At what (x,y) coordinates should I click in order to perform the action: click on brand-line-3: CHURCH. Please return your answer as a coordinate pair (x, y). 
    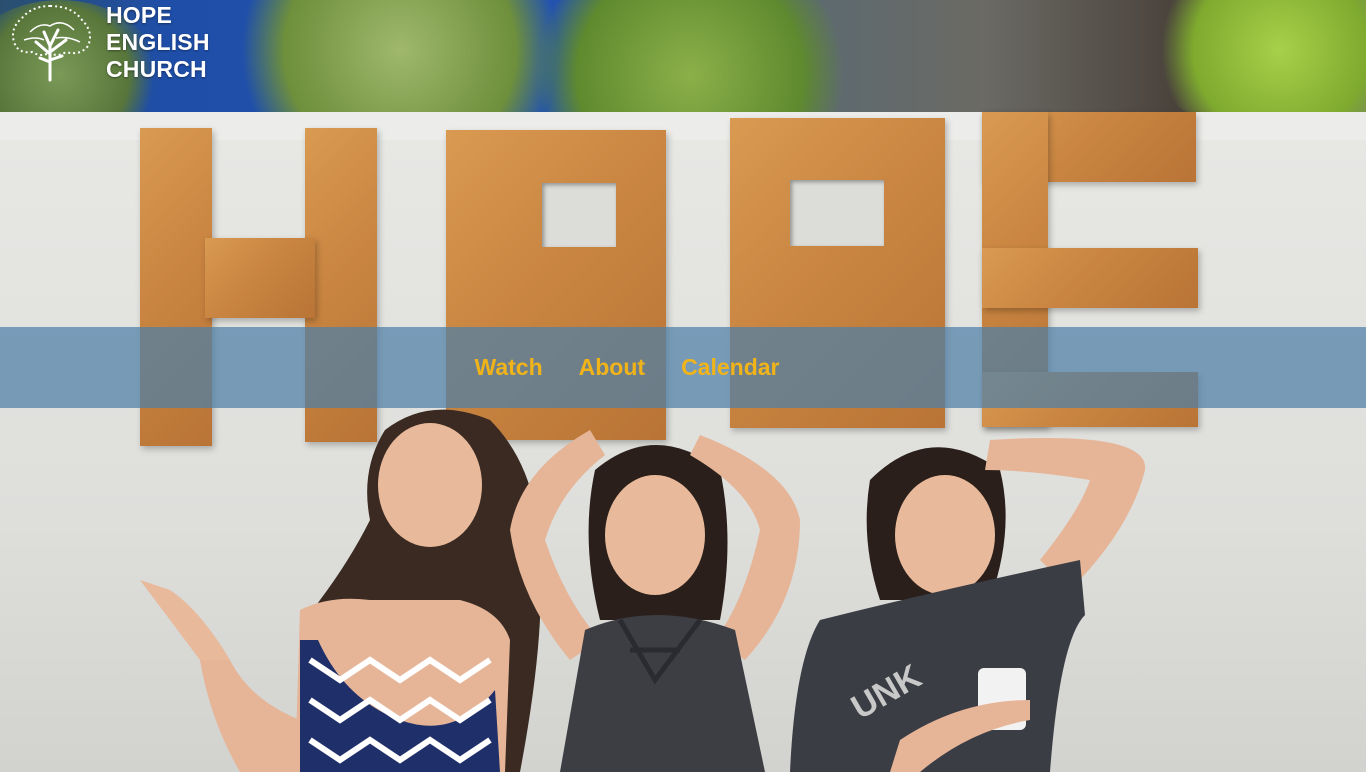
    Looking at the image, I should click on (156, 69).